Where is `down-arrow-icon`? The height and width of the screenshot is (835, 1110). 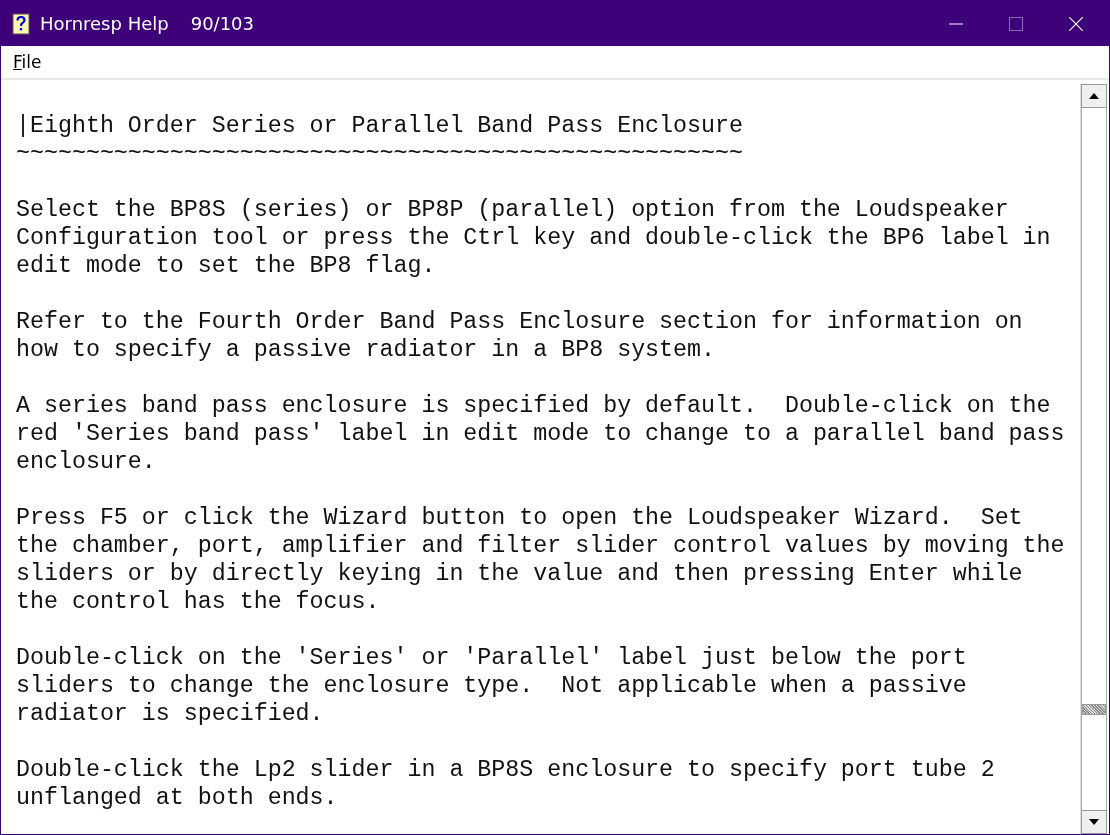 down-arrow-icon is located at coordinates (1094, 822).